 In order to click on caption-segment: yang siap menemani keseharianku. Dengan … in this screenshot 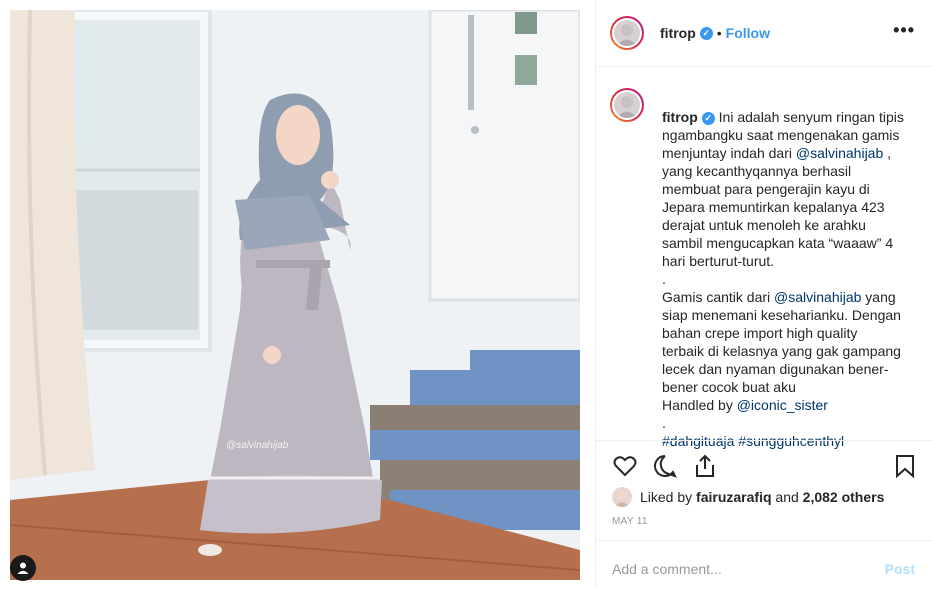, I will do `click(781, 351)`.